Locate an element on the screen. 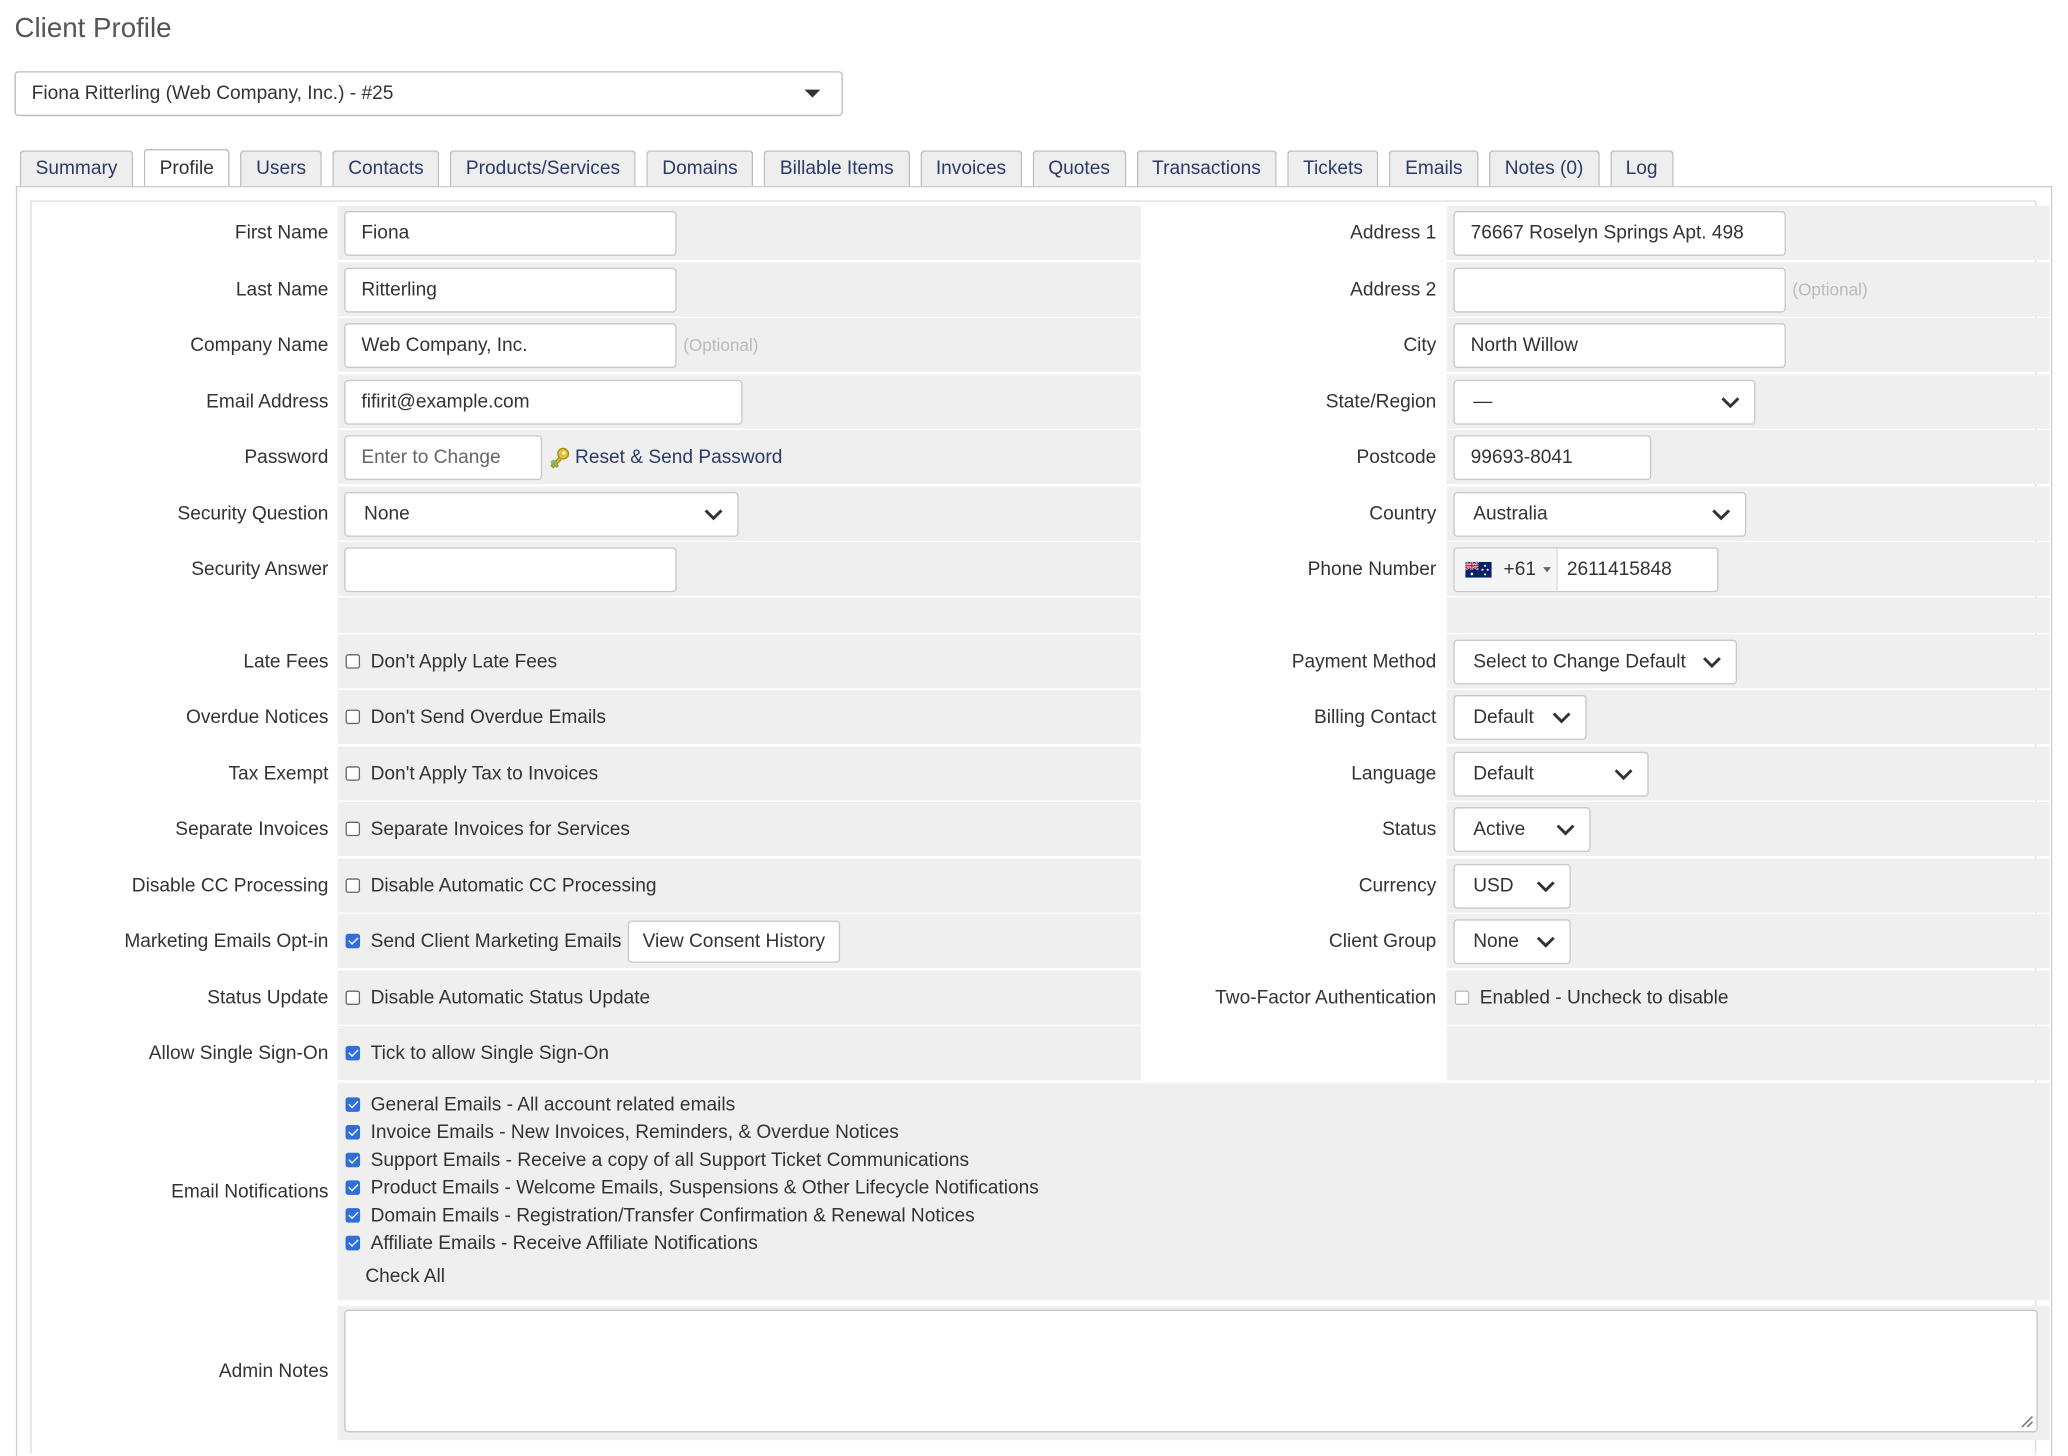 Image resolution: width=2068 pixels, height=1456 pixels. overdue-notices-checkbox is located at coordinates (353, 717).